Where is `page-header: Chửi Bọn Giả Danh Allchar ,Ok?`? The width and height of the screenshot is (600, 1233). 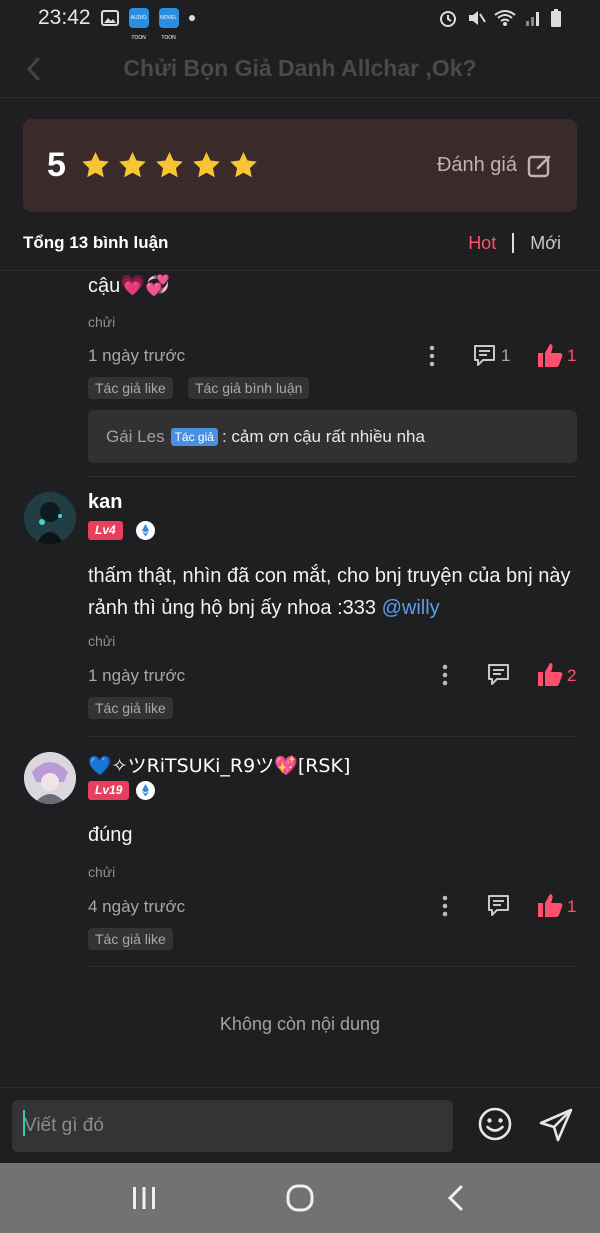 page-header: Chửi Bọn Giả Danh Allchar ,Ok? is located at coordinates (300, 69).